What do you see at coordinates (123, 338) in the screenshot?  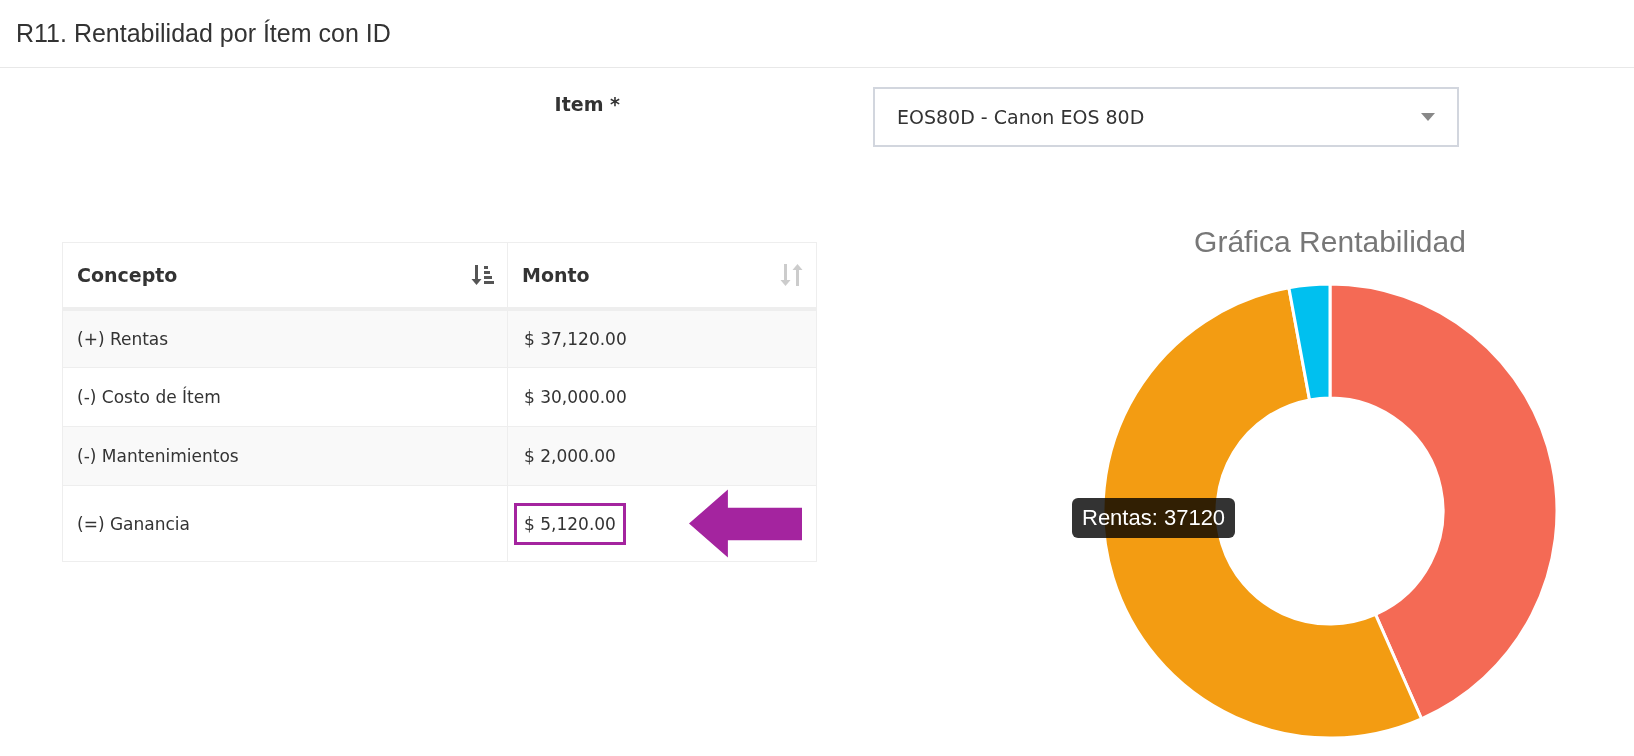 I see `table-cell: (+) Rentas` at bounding box center [123, 338].